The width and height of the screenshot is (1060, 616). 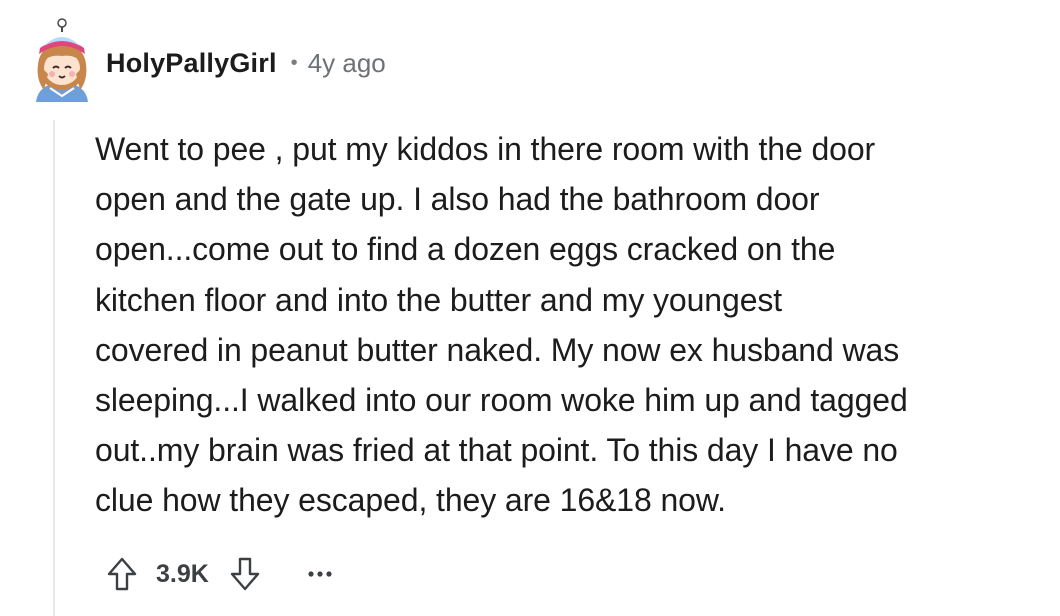 I want to click on comment-author: HolyPallyGirl, so click(x=191, y=63).